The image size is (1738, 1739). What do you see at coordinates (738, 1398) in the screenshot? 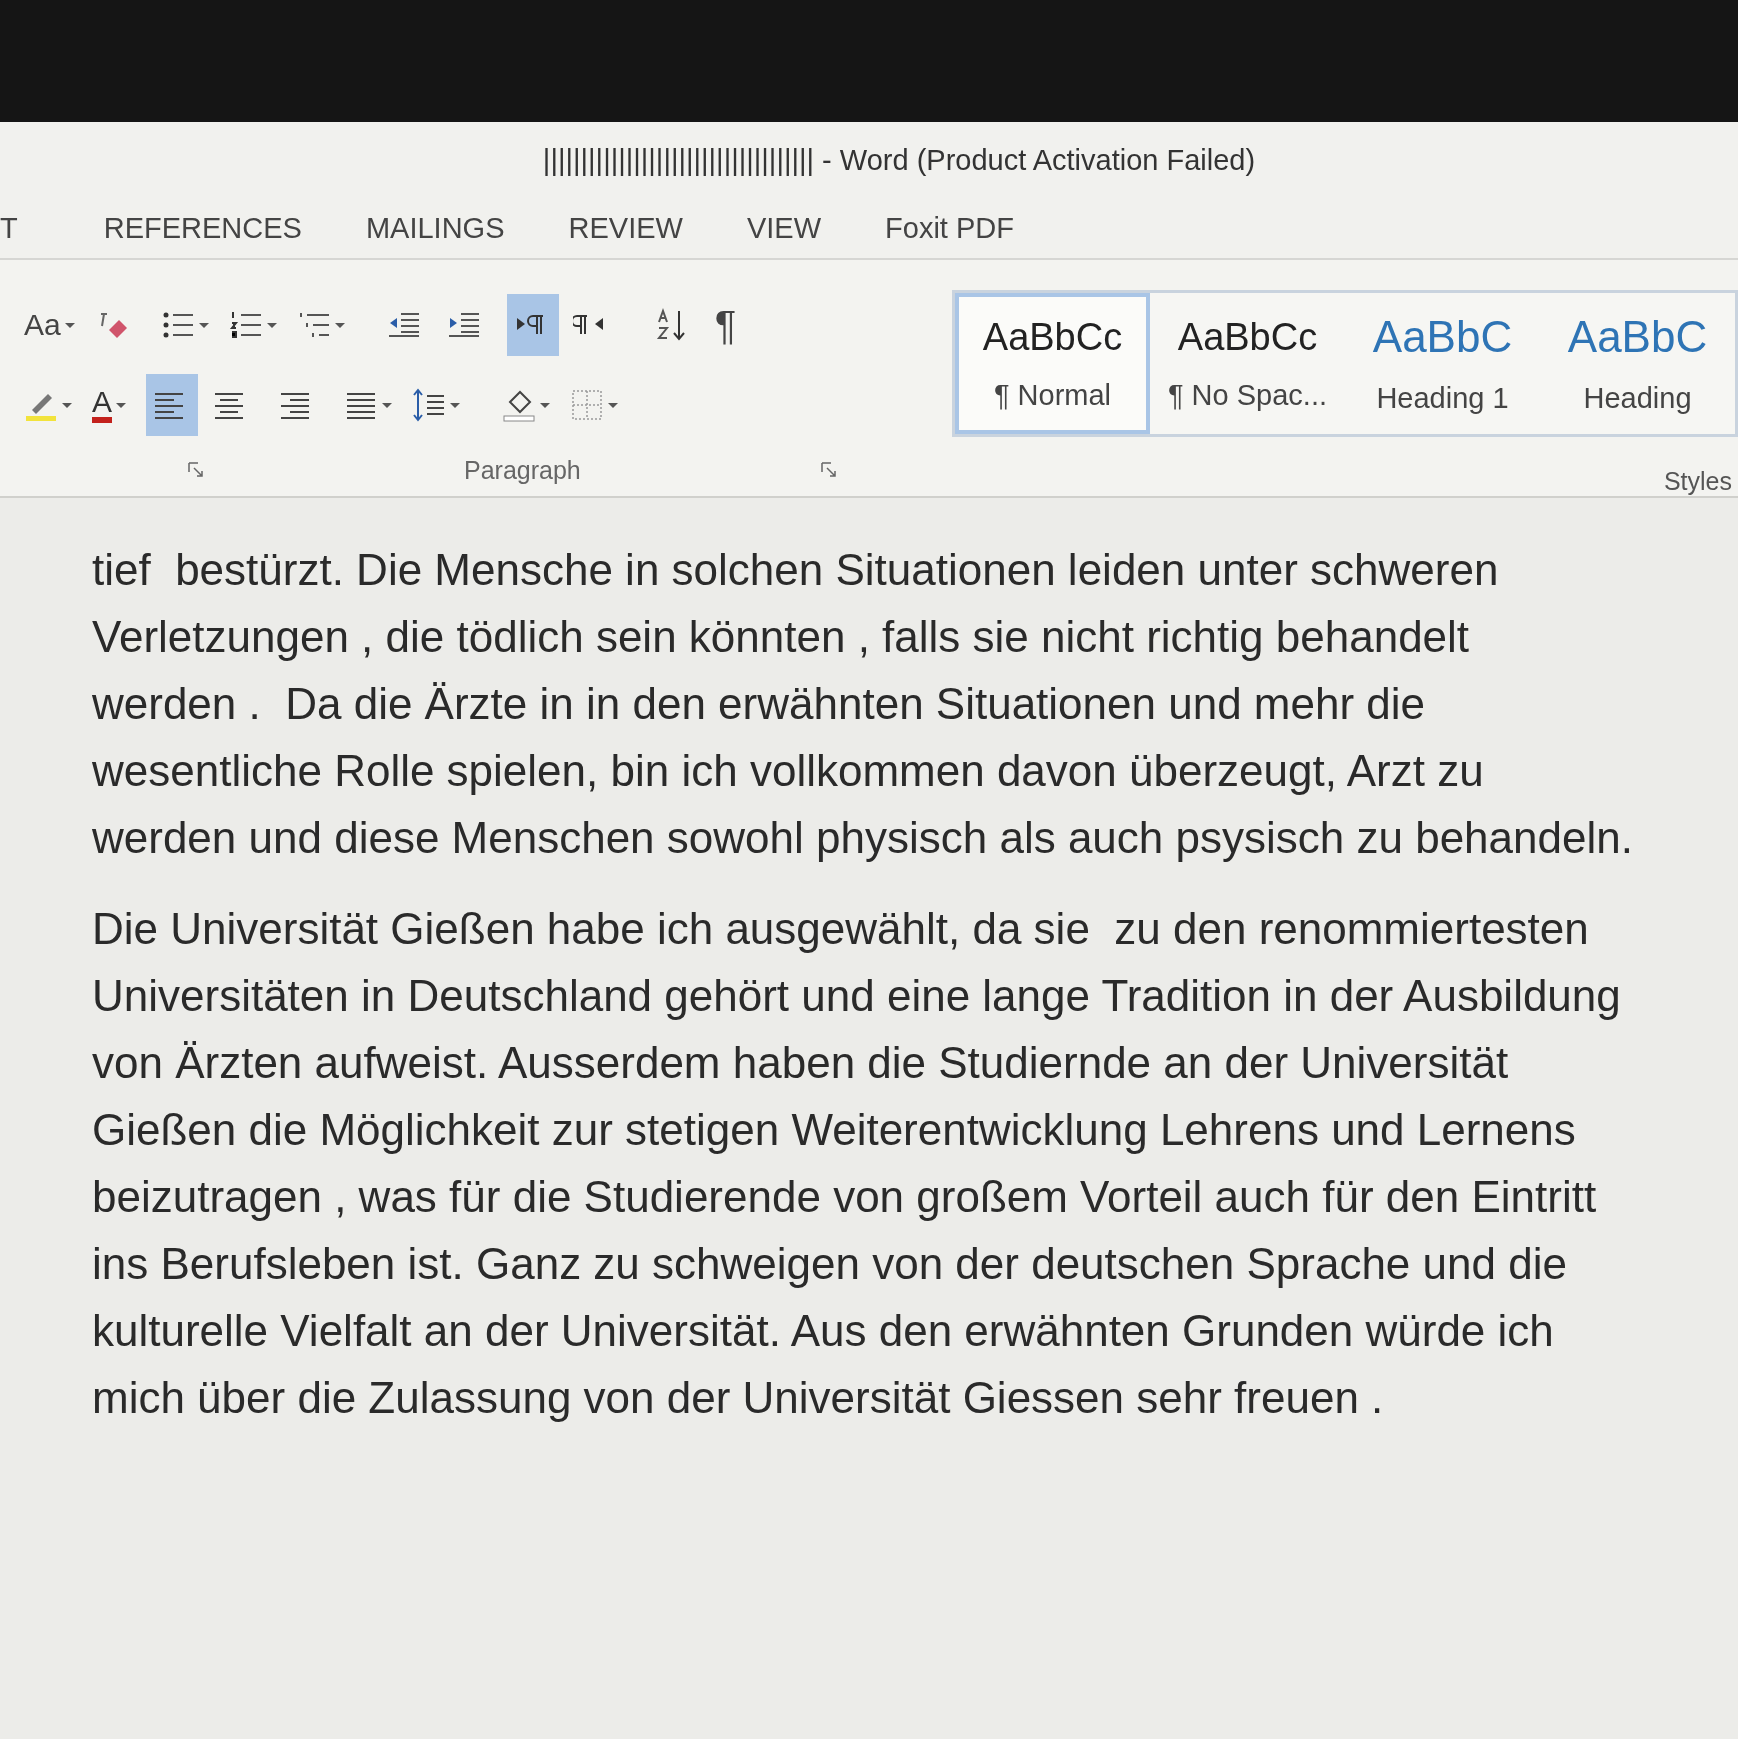
I see `text-line: mich über die Zulassung von der Universität Giessen sehr freuen .` at bounding box center [738, 1398].